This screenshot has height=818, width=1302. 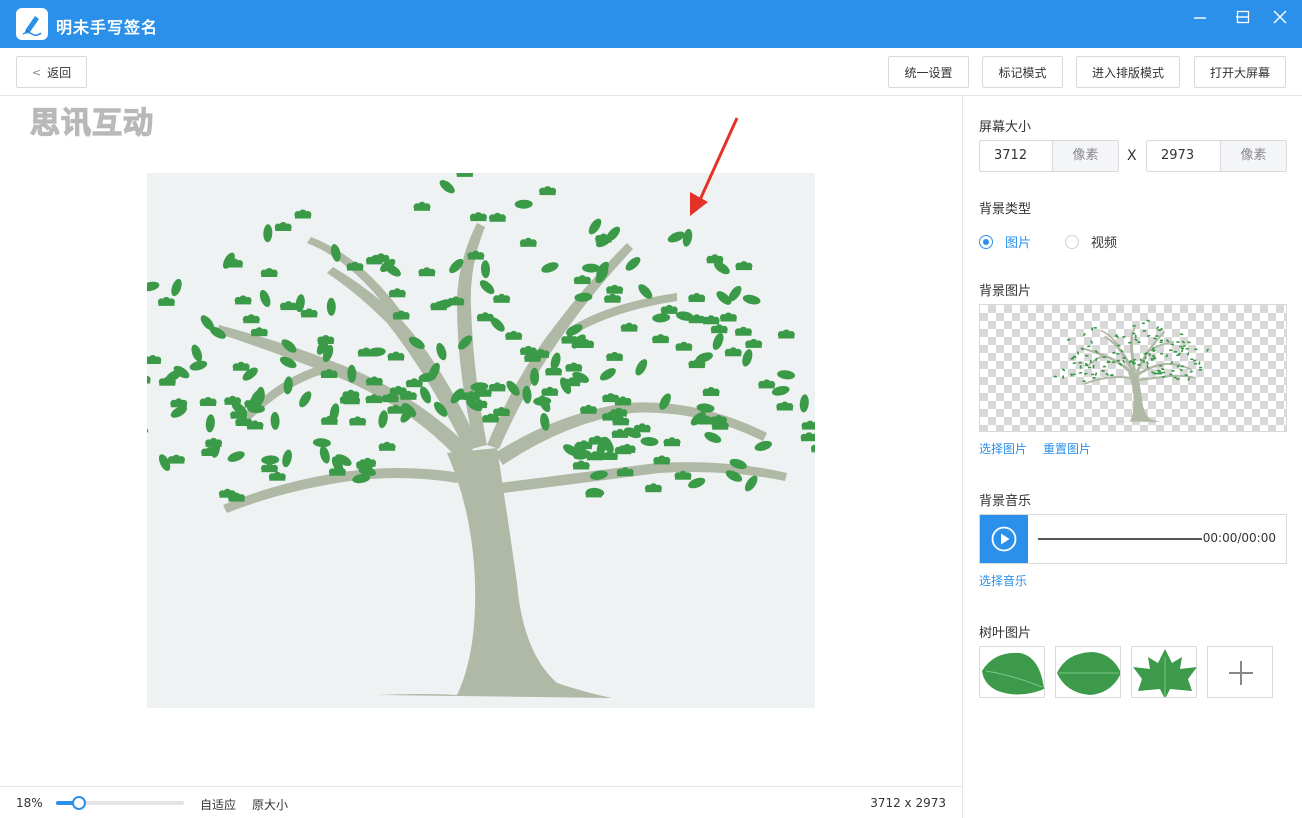 I want to click on radio-image-dot, so click(x=986, y=241).